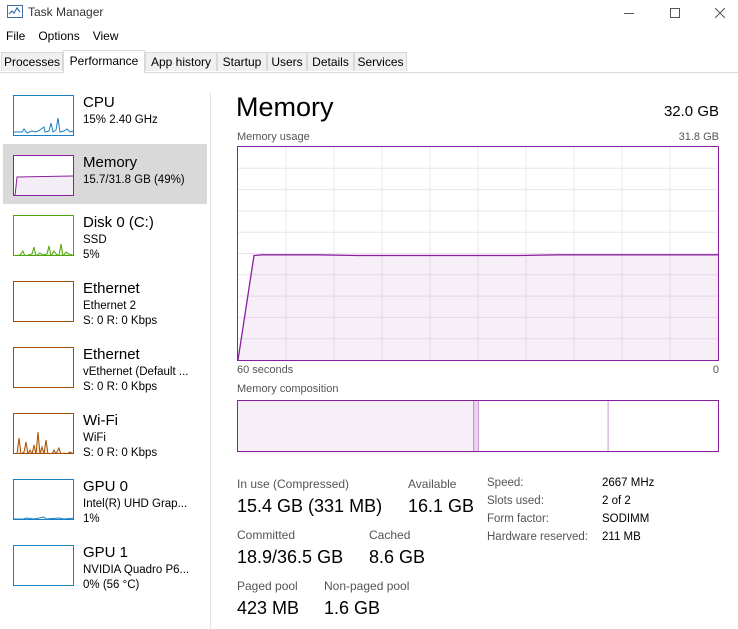 The height and width of the screenshot is (629, 738). What do you see at coordinates (111, 585) in the screenshot?
I see `sidebar-item-detail-2: 0% (56 °C)` at bounding box center [111, 585].